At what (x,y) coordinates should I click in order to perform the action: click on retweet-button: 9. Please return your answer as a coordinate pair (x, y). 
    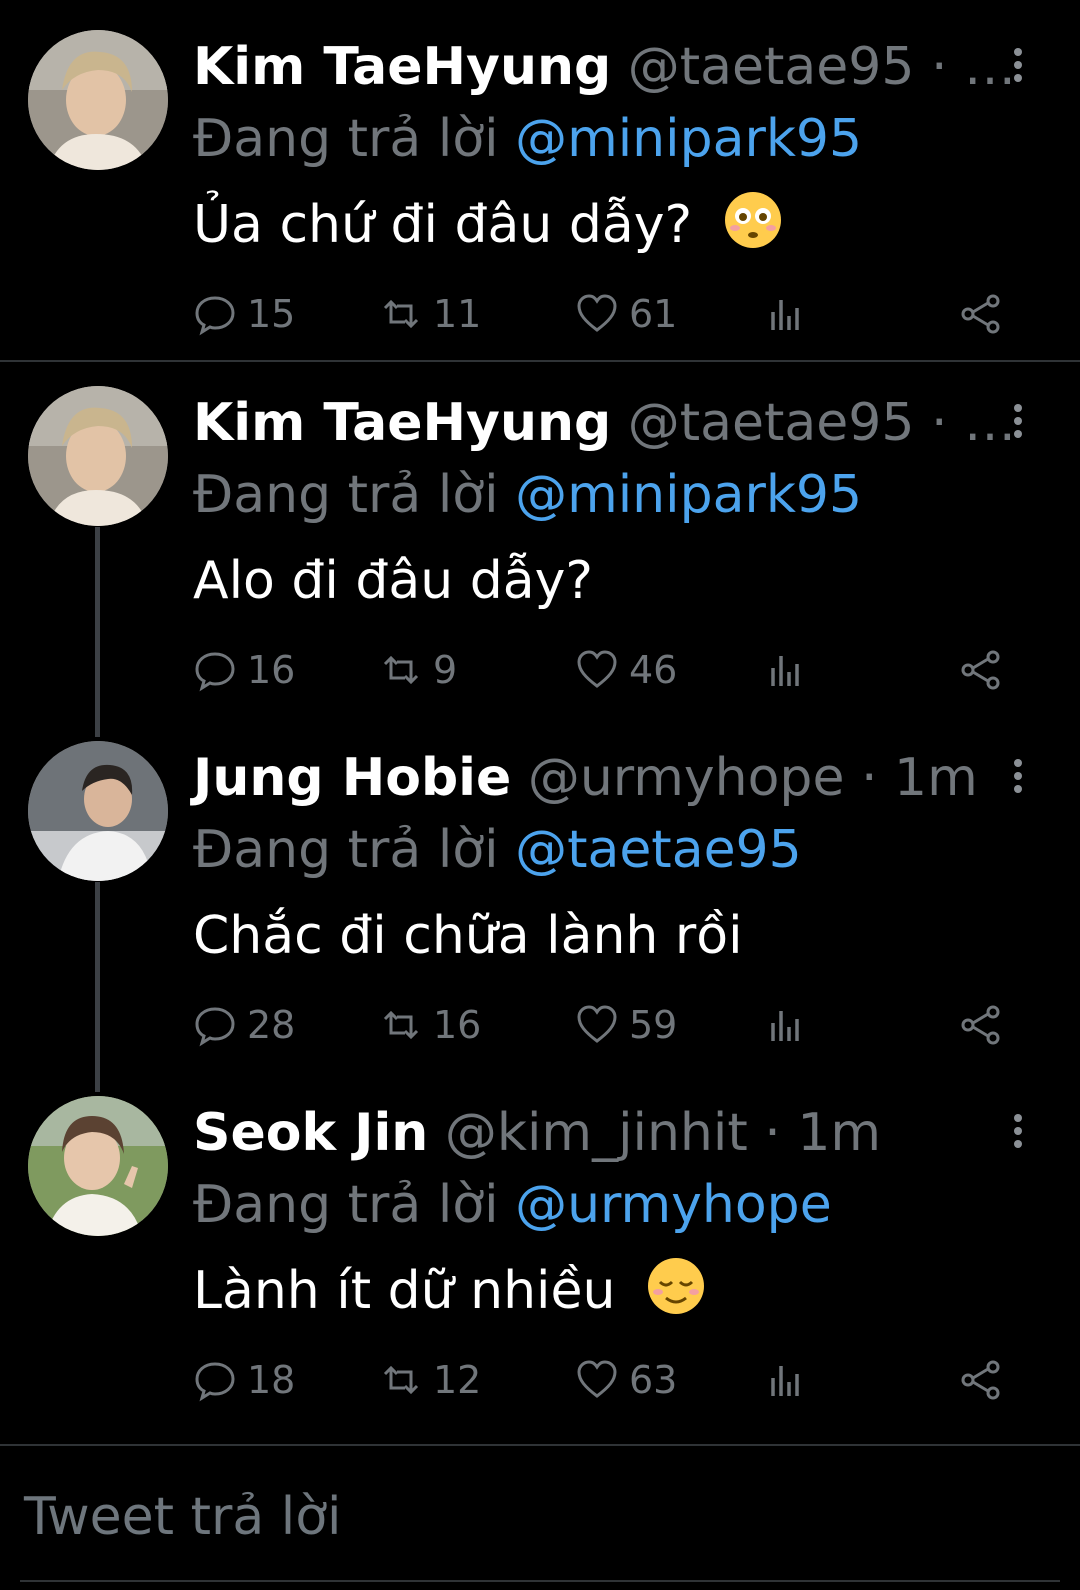
    Looking at the image, I should click on (418, 670).